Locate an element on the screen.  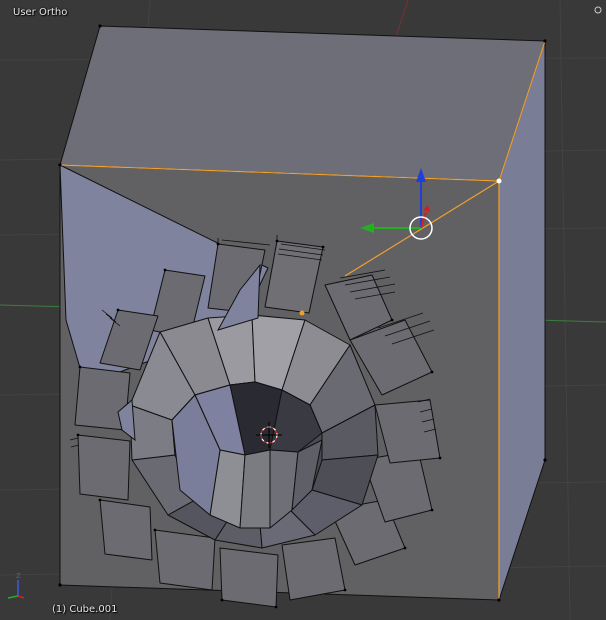
pivot-point-icon is located at coordinates (598, 10).